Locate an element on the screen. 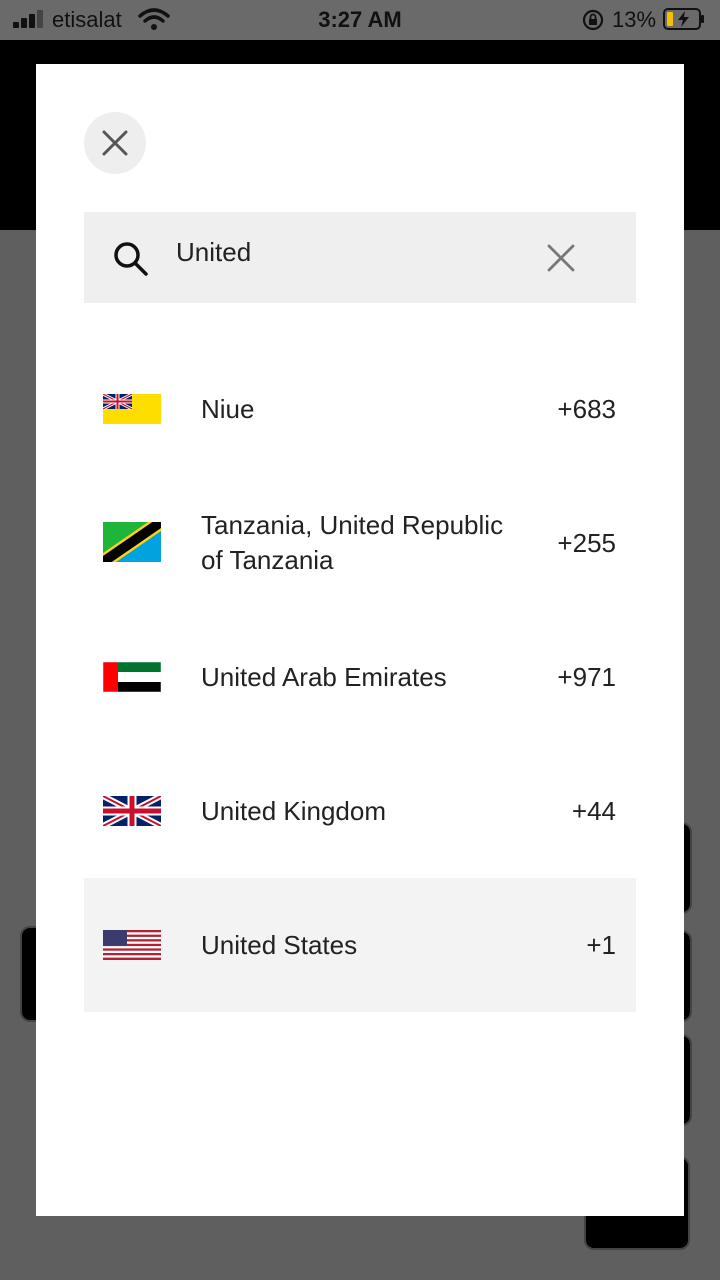 This screenshot has width=720, height=1280. search-bar is located at coordinates (360, 257).